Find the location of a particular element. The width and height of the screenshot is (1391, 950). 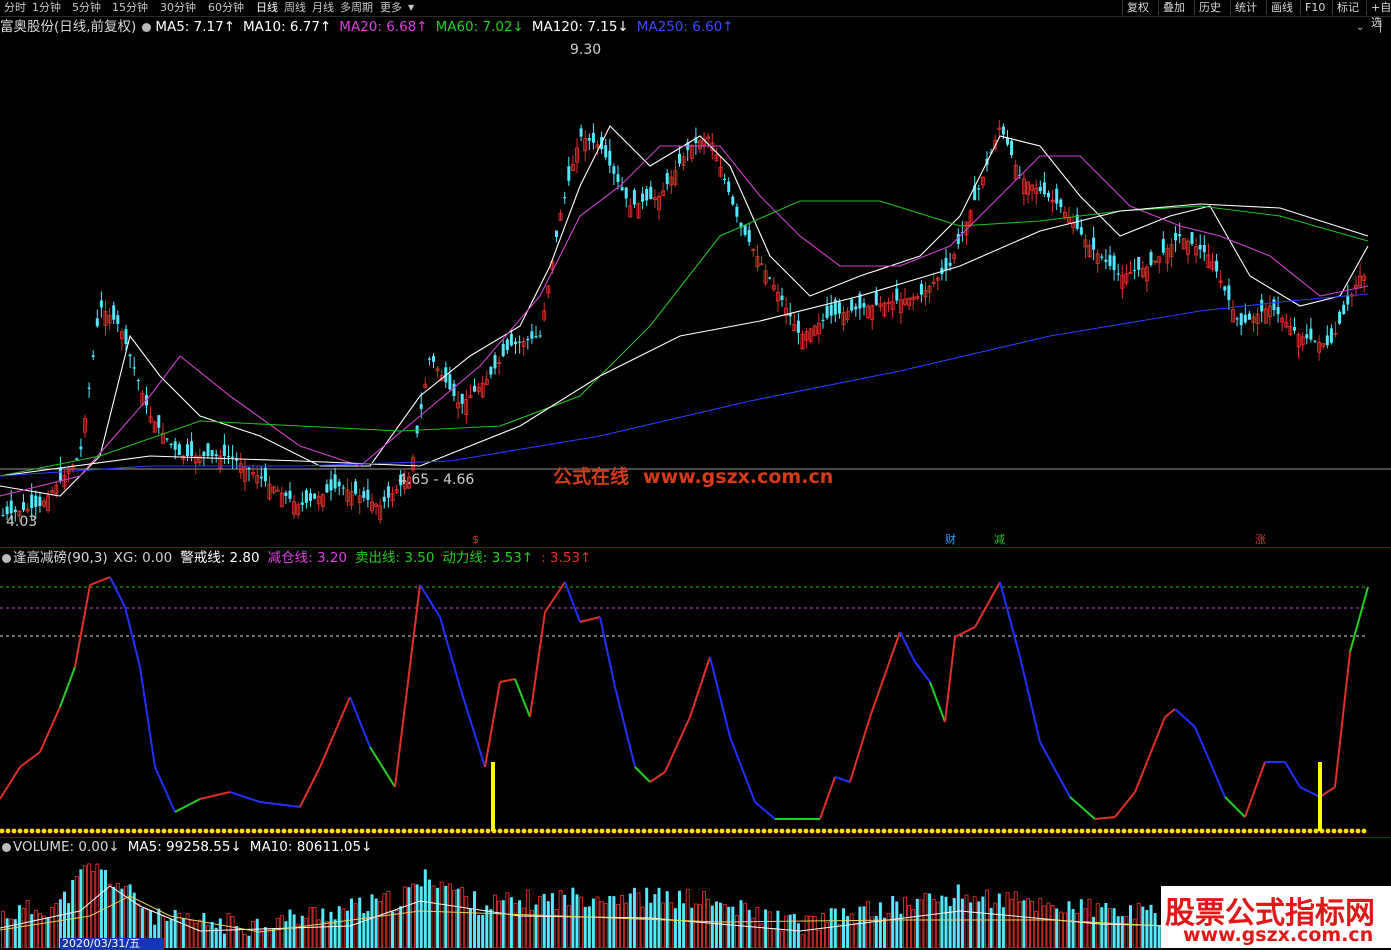

period-5min: 5分钟 is located at coordinates (86, 7).